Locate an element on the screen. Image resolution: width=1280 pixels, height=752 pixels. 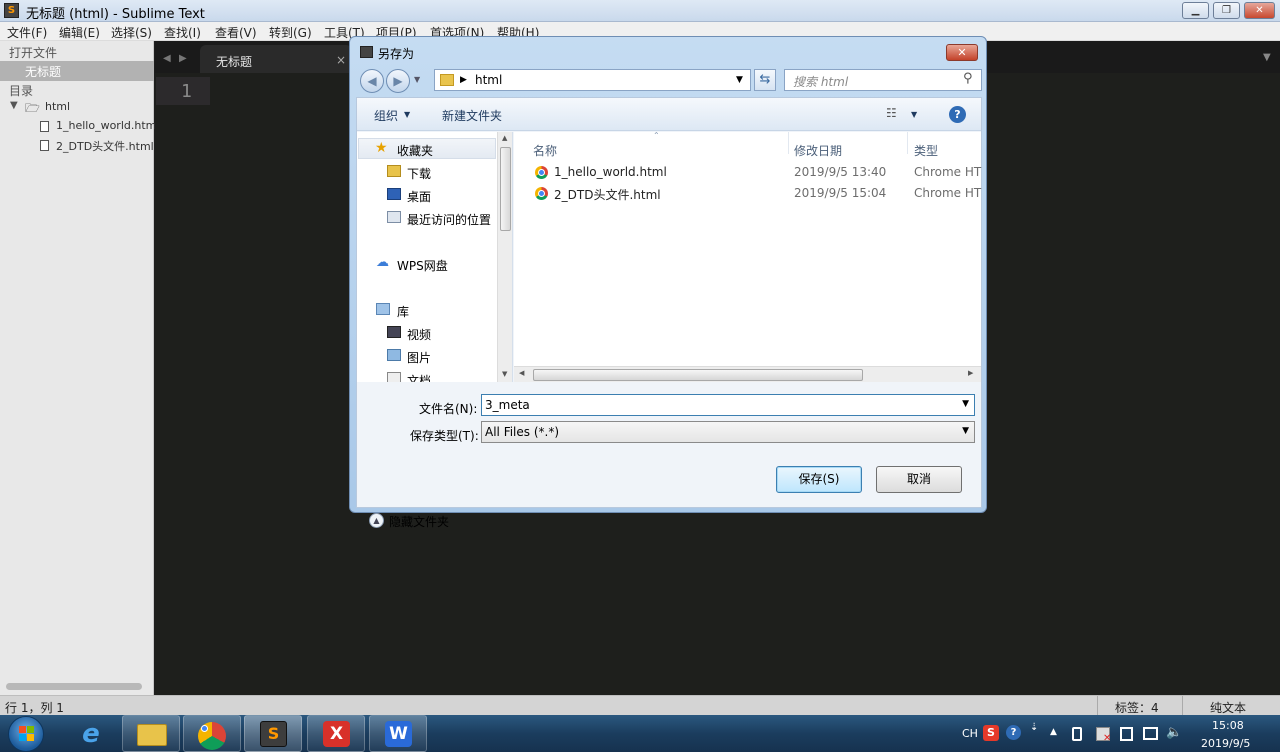
menu-edit: 编辑(E) is located at coordinates (79, 32).